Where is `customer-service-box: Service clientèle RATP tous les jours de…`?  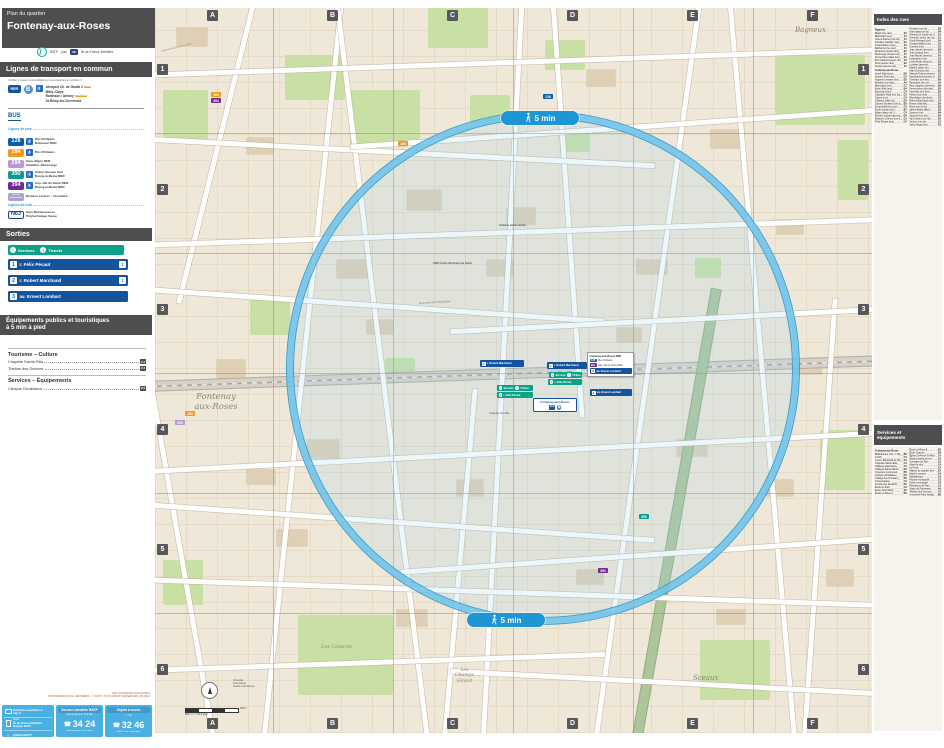
customer-service-box: Service clientèle RATP tous les jours de… is located at coordinates (79, 721).